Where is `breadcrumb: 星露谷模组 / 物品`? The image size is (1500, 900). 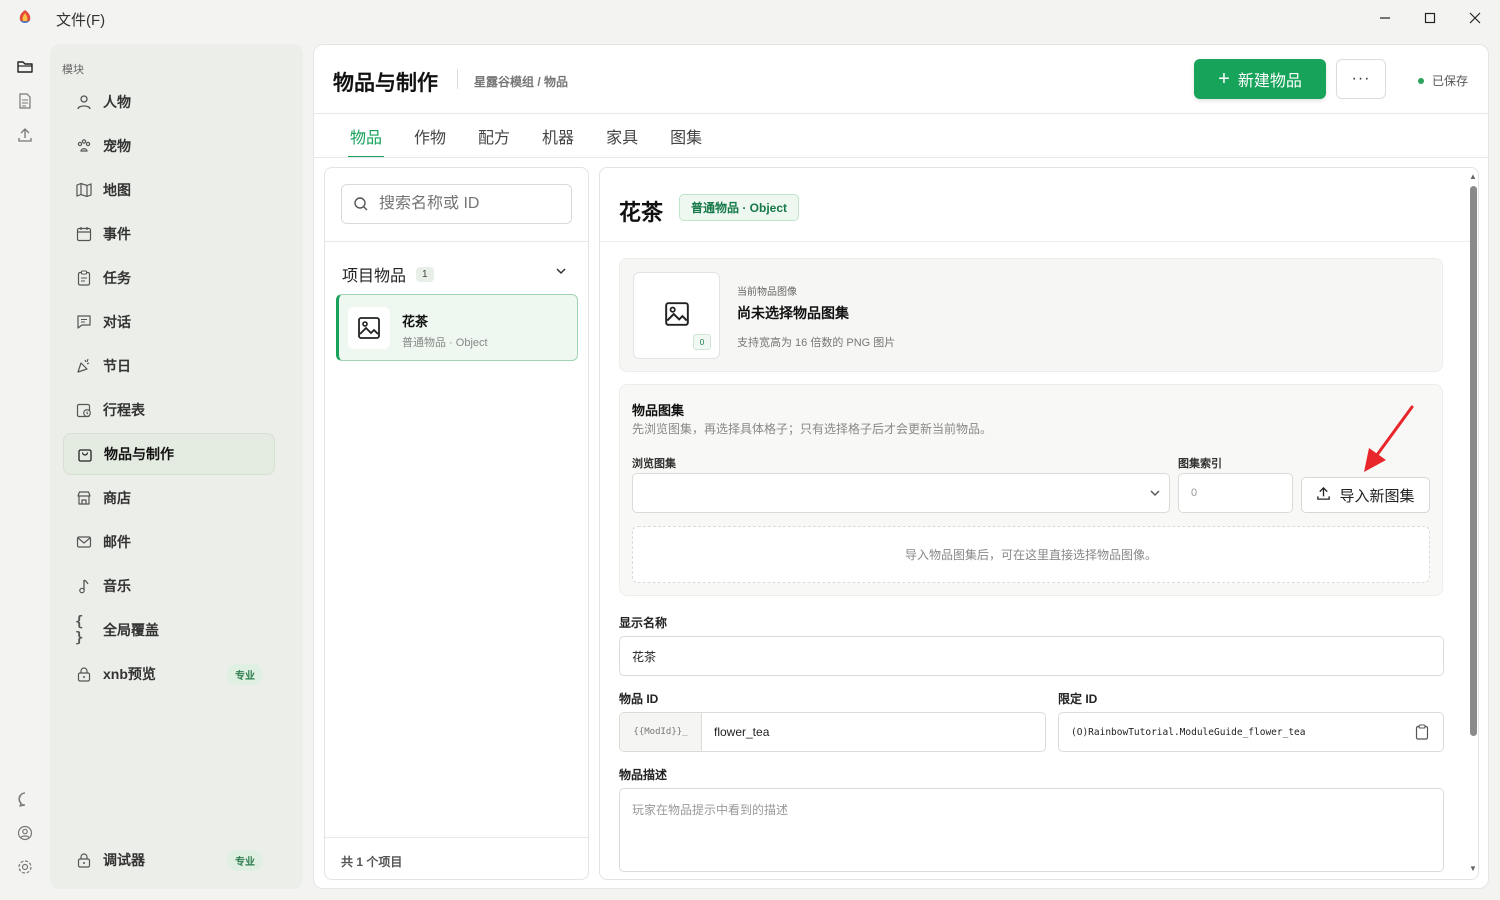 breadcrumb: 星露谷模组 / 物品 is located at coordinates (521, 82).